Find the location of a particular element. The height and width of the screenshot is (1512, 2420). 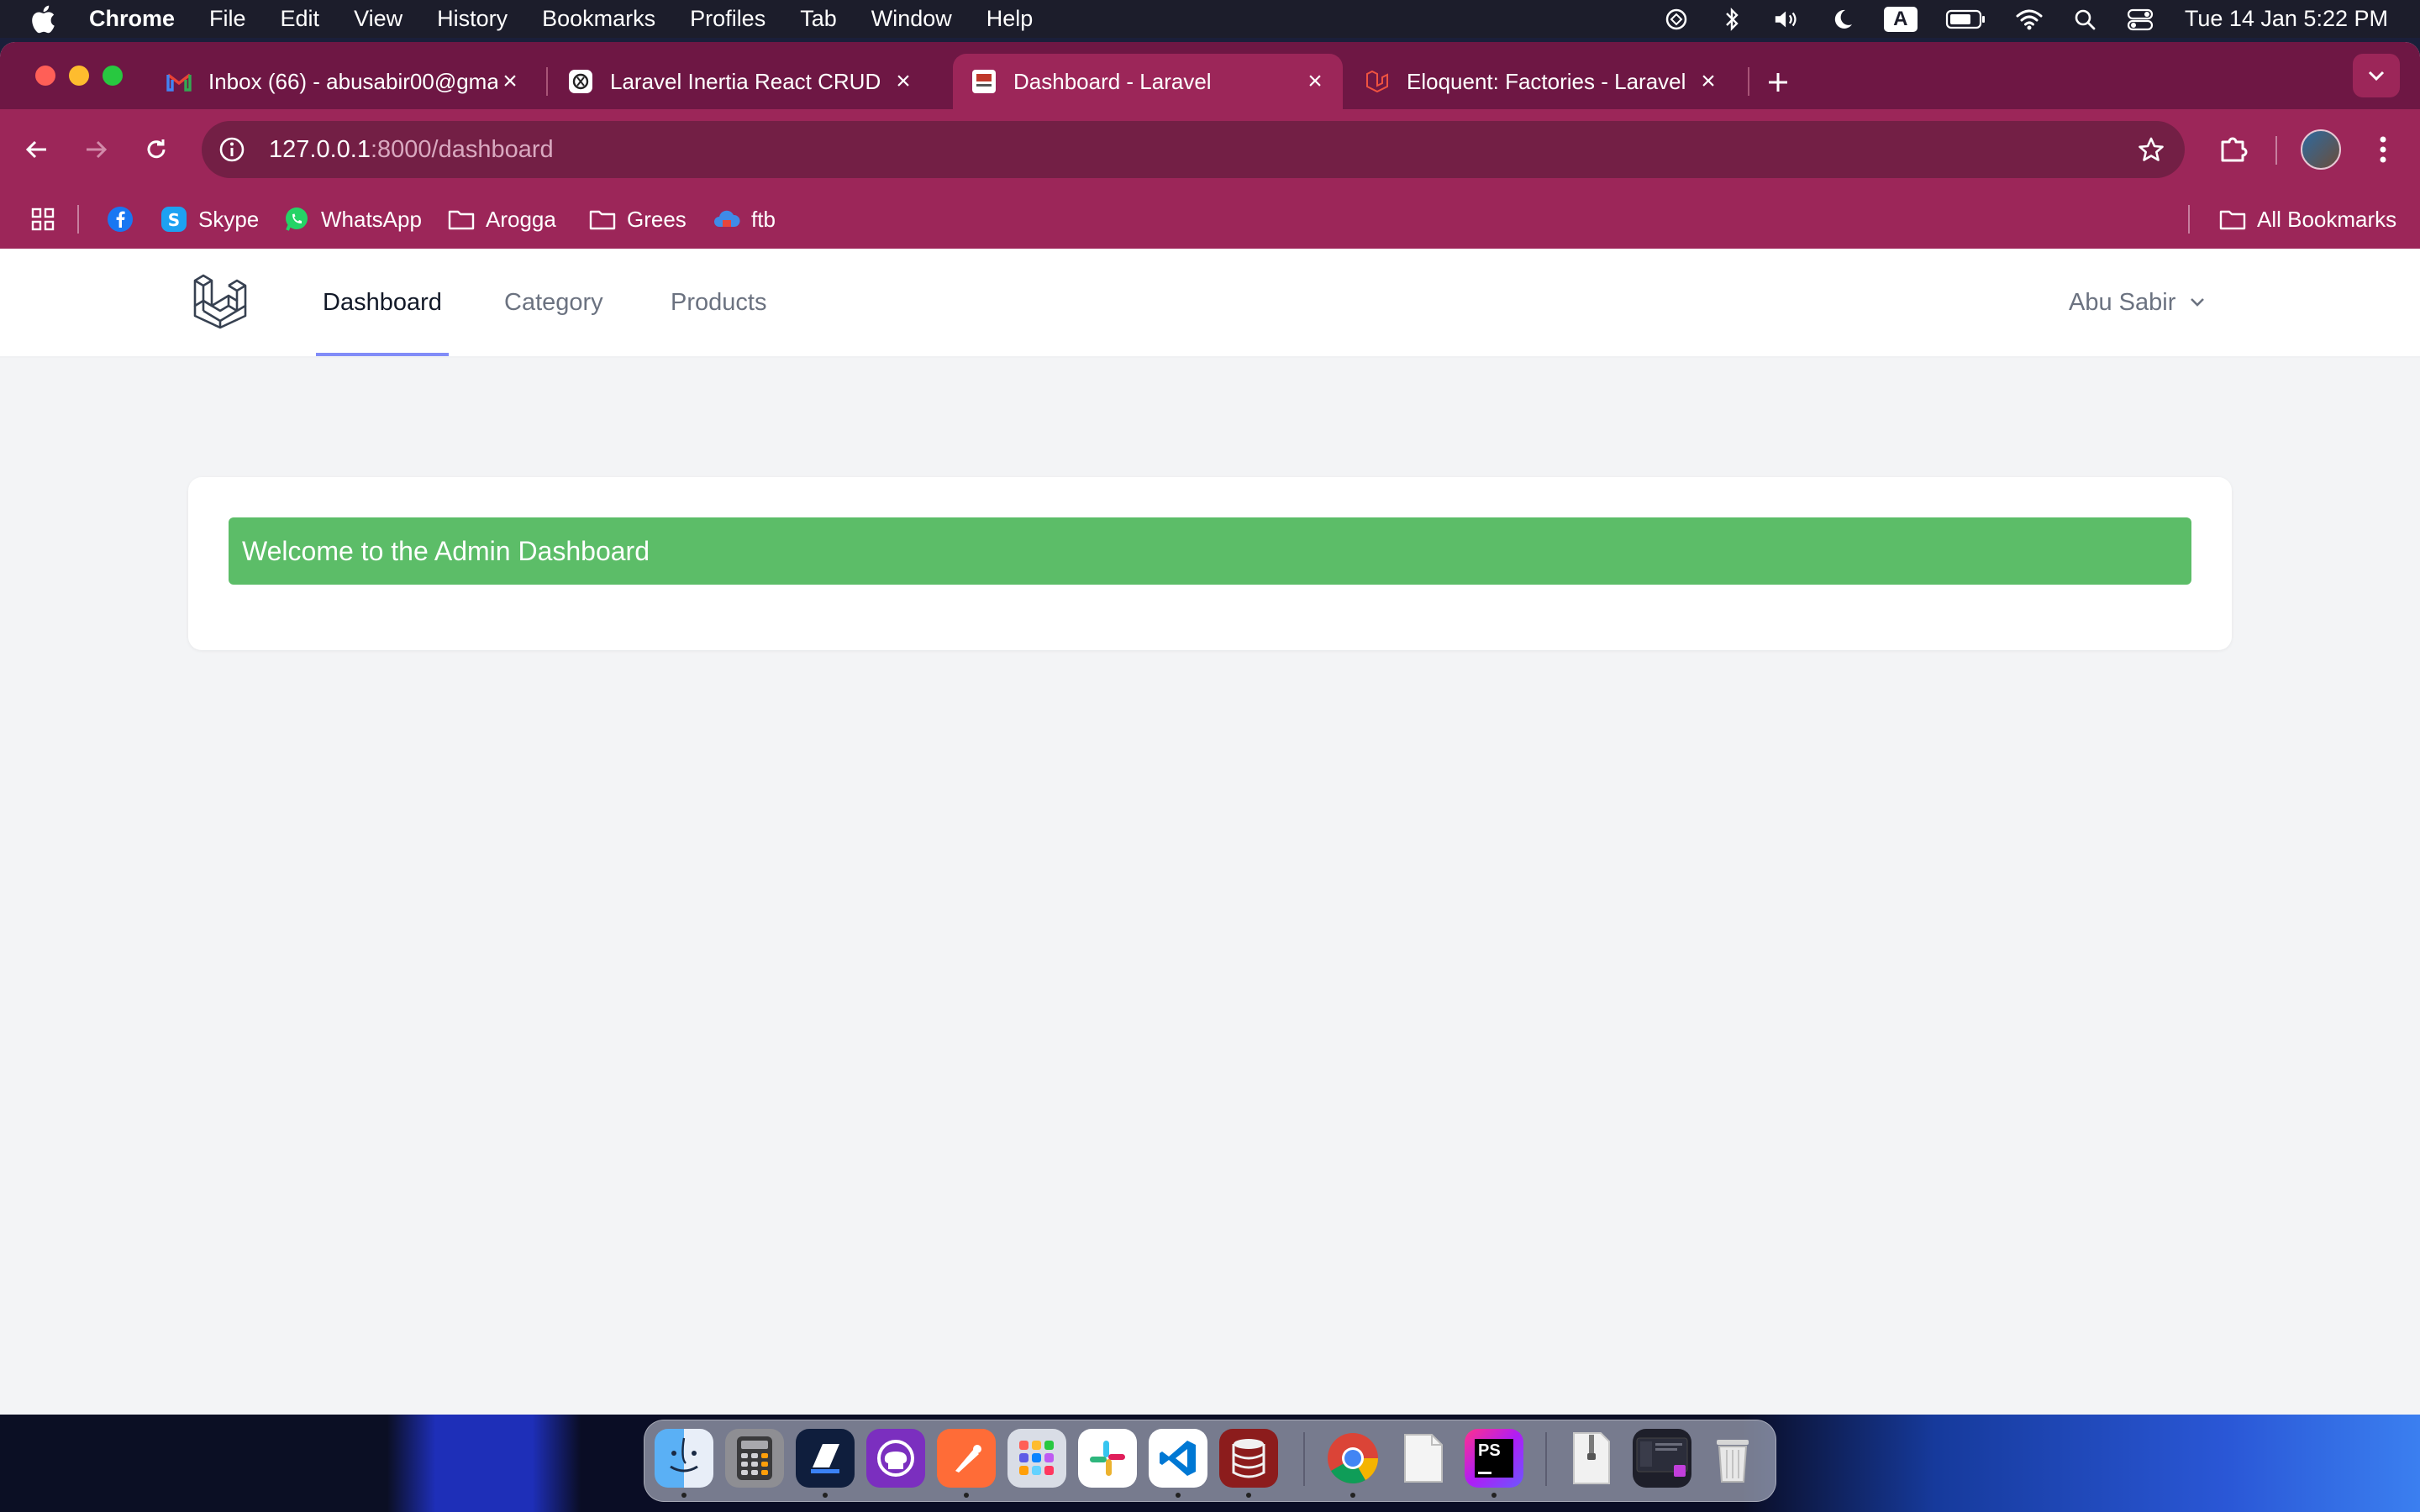

tab-title: Laravel Inertia React CRUD is located at coordinates (746, 81).